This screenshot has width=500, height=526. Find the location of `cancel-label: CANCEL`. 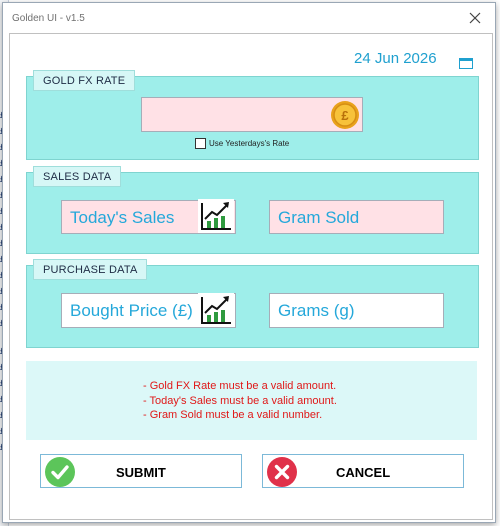

cancel-label: CANCEL is located at coordinates (363, 472).